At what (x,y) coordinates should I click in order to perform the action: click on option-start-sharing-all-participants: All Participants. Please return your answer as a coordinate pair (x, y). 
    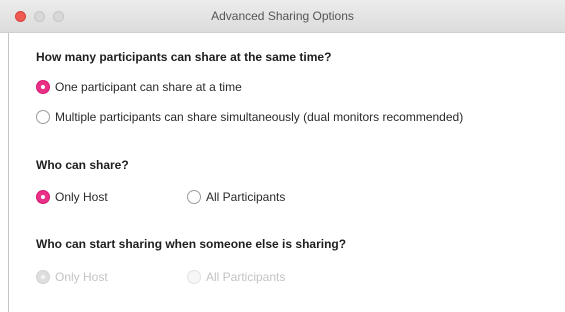
    Looking at the image, I should click on (236, 277).